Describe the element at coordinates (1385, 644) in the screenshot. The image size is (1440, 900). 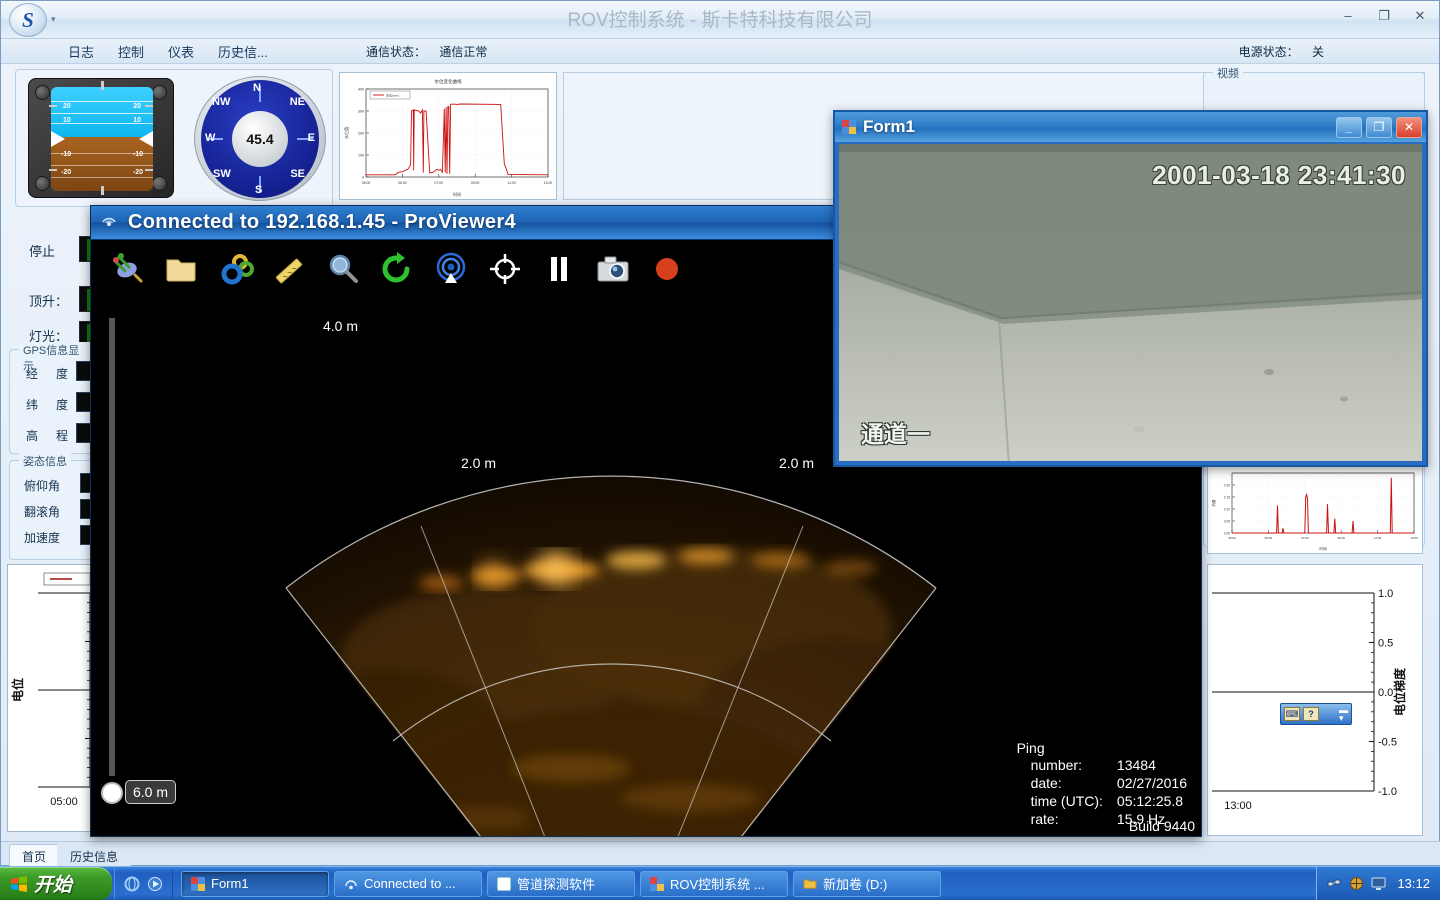
I see `svg-text: 0.5` at that location.